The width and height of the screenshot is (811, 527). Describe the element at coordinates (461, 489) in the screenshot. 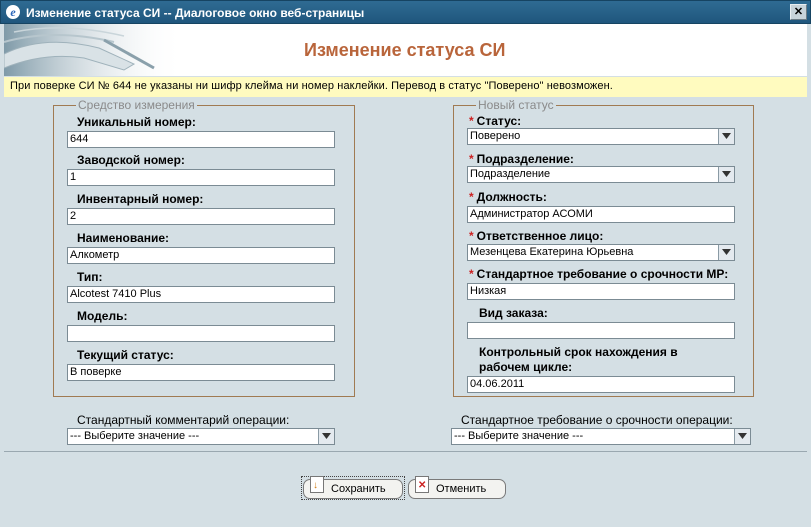

I see `cancel-button-label: Отменить` at that location.